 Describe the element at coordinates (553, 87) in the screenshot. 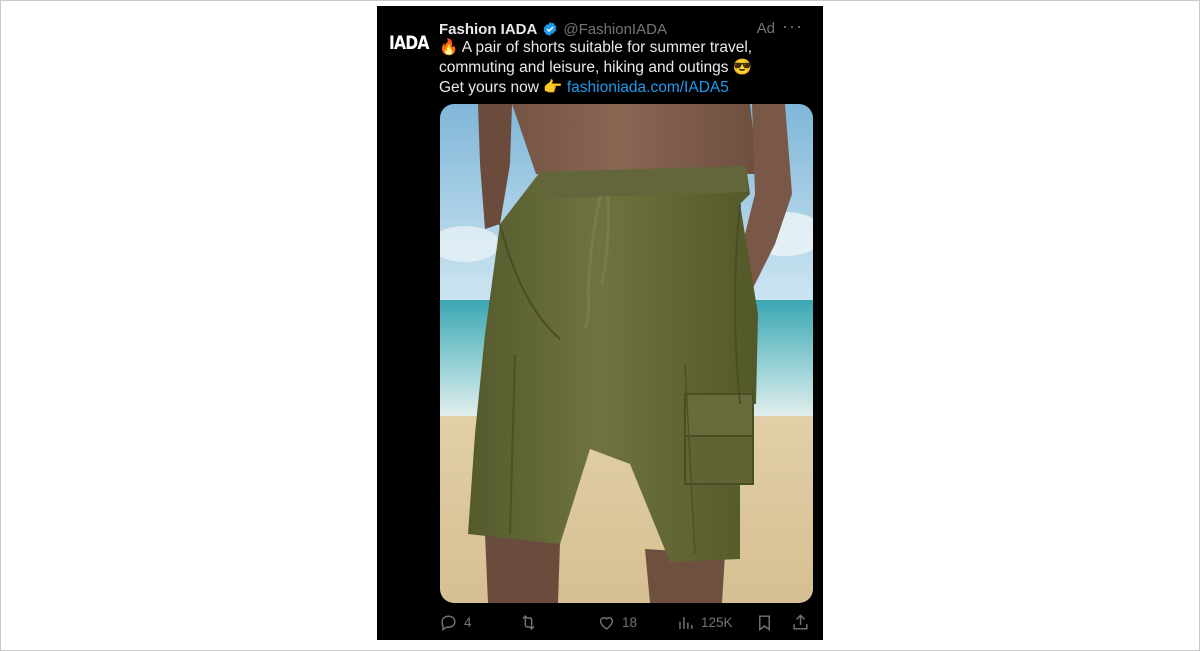

I see `pointing-emoji: 👉` at that location.